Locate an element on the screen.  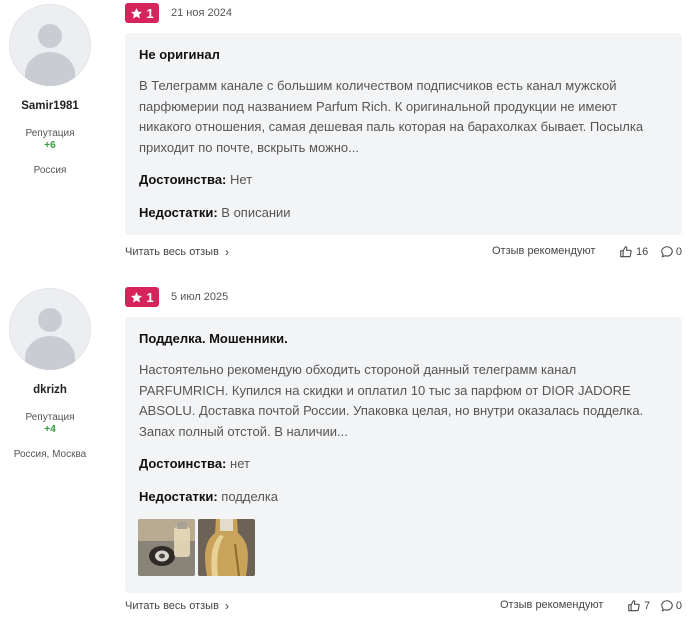
cons-field: Недостатки: подделка is located at coordinates (208, 496).